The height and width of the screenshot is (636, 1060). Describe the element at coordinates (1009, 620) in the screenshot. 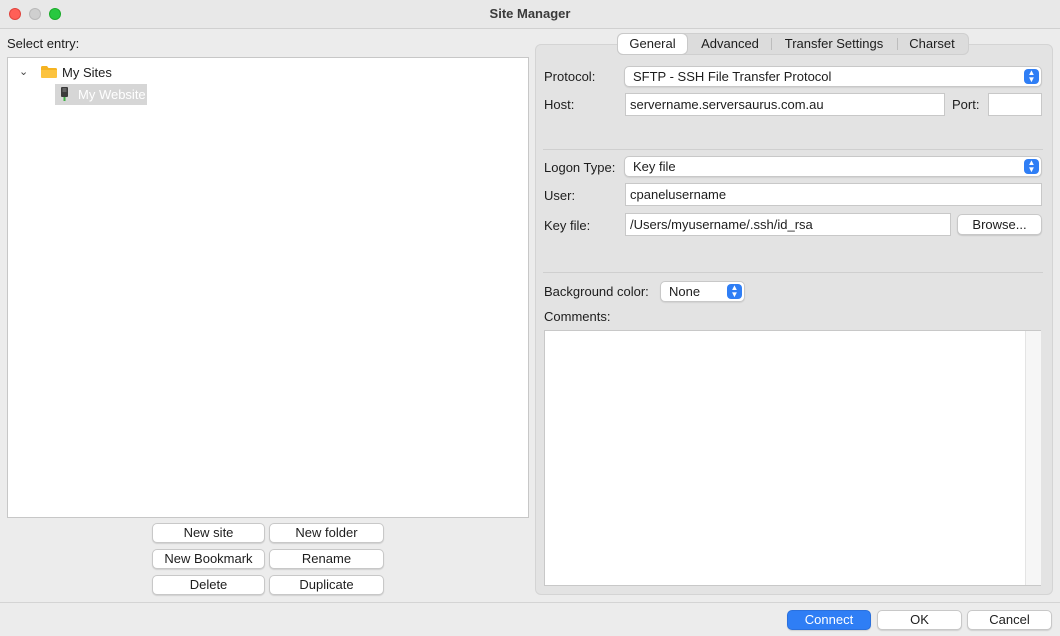

I see `cancel-button: Cancel` at that location.